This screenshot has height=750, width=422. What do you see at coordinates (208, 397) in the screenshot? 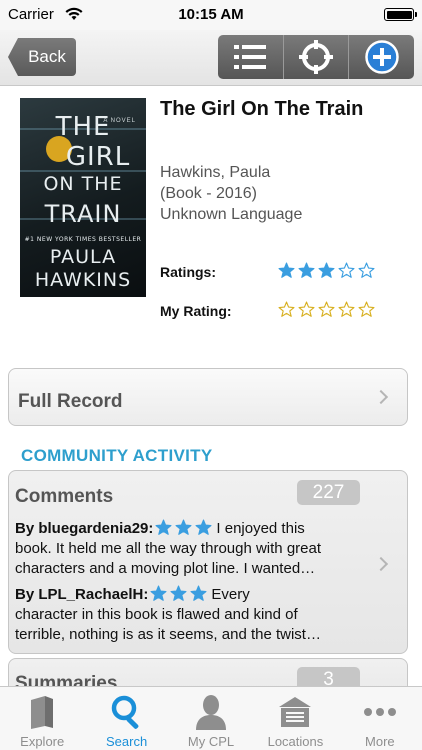
I see `full-record-button: Full Record` at bounding box center [208, 397].